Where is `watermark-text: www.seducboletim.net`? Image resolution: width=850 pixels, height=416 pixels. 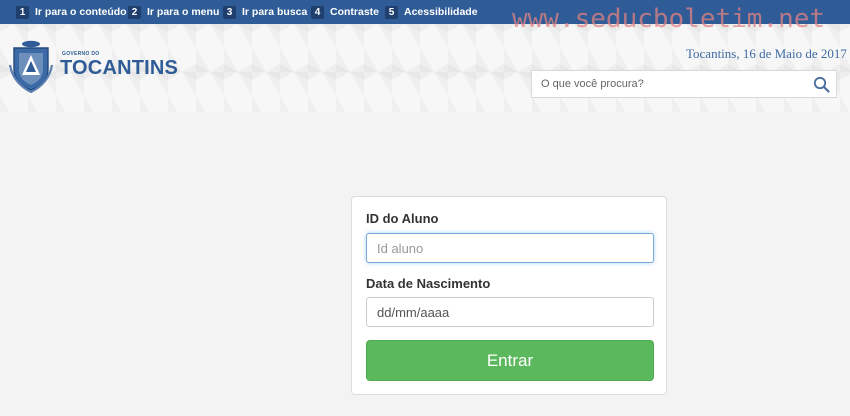
watermark-text: www.seducboletim.net is located at coordinates (669, 19).